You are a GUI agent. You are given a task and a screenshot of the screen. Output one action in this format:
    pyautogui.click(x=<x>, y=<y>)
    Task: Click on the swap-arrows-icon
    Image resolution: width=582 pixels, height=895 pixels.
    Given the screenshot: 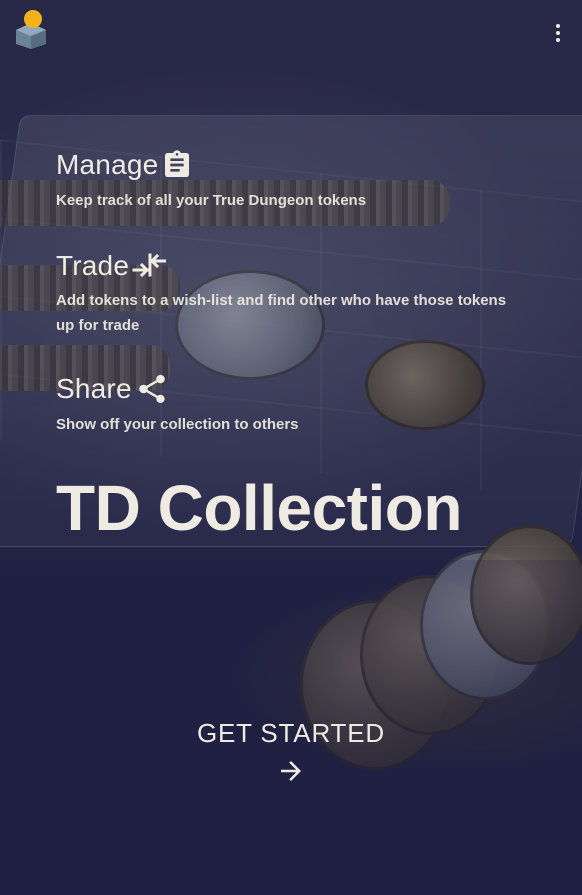 What is the action you would take?
    pyautogui.click(x=149, y=265)
    